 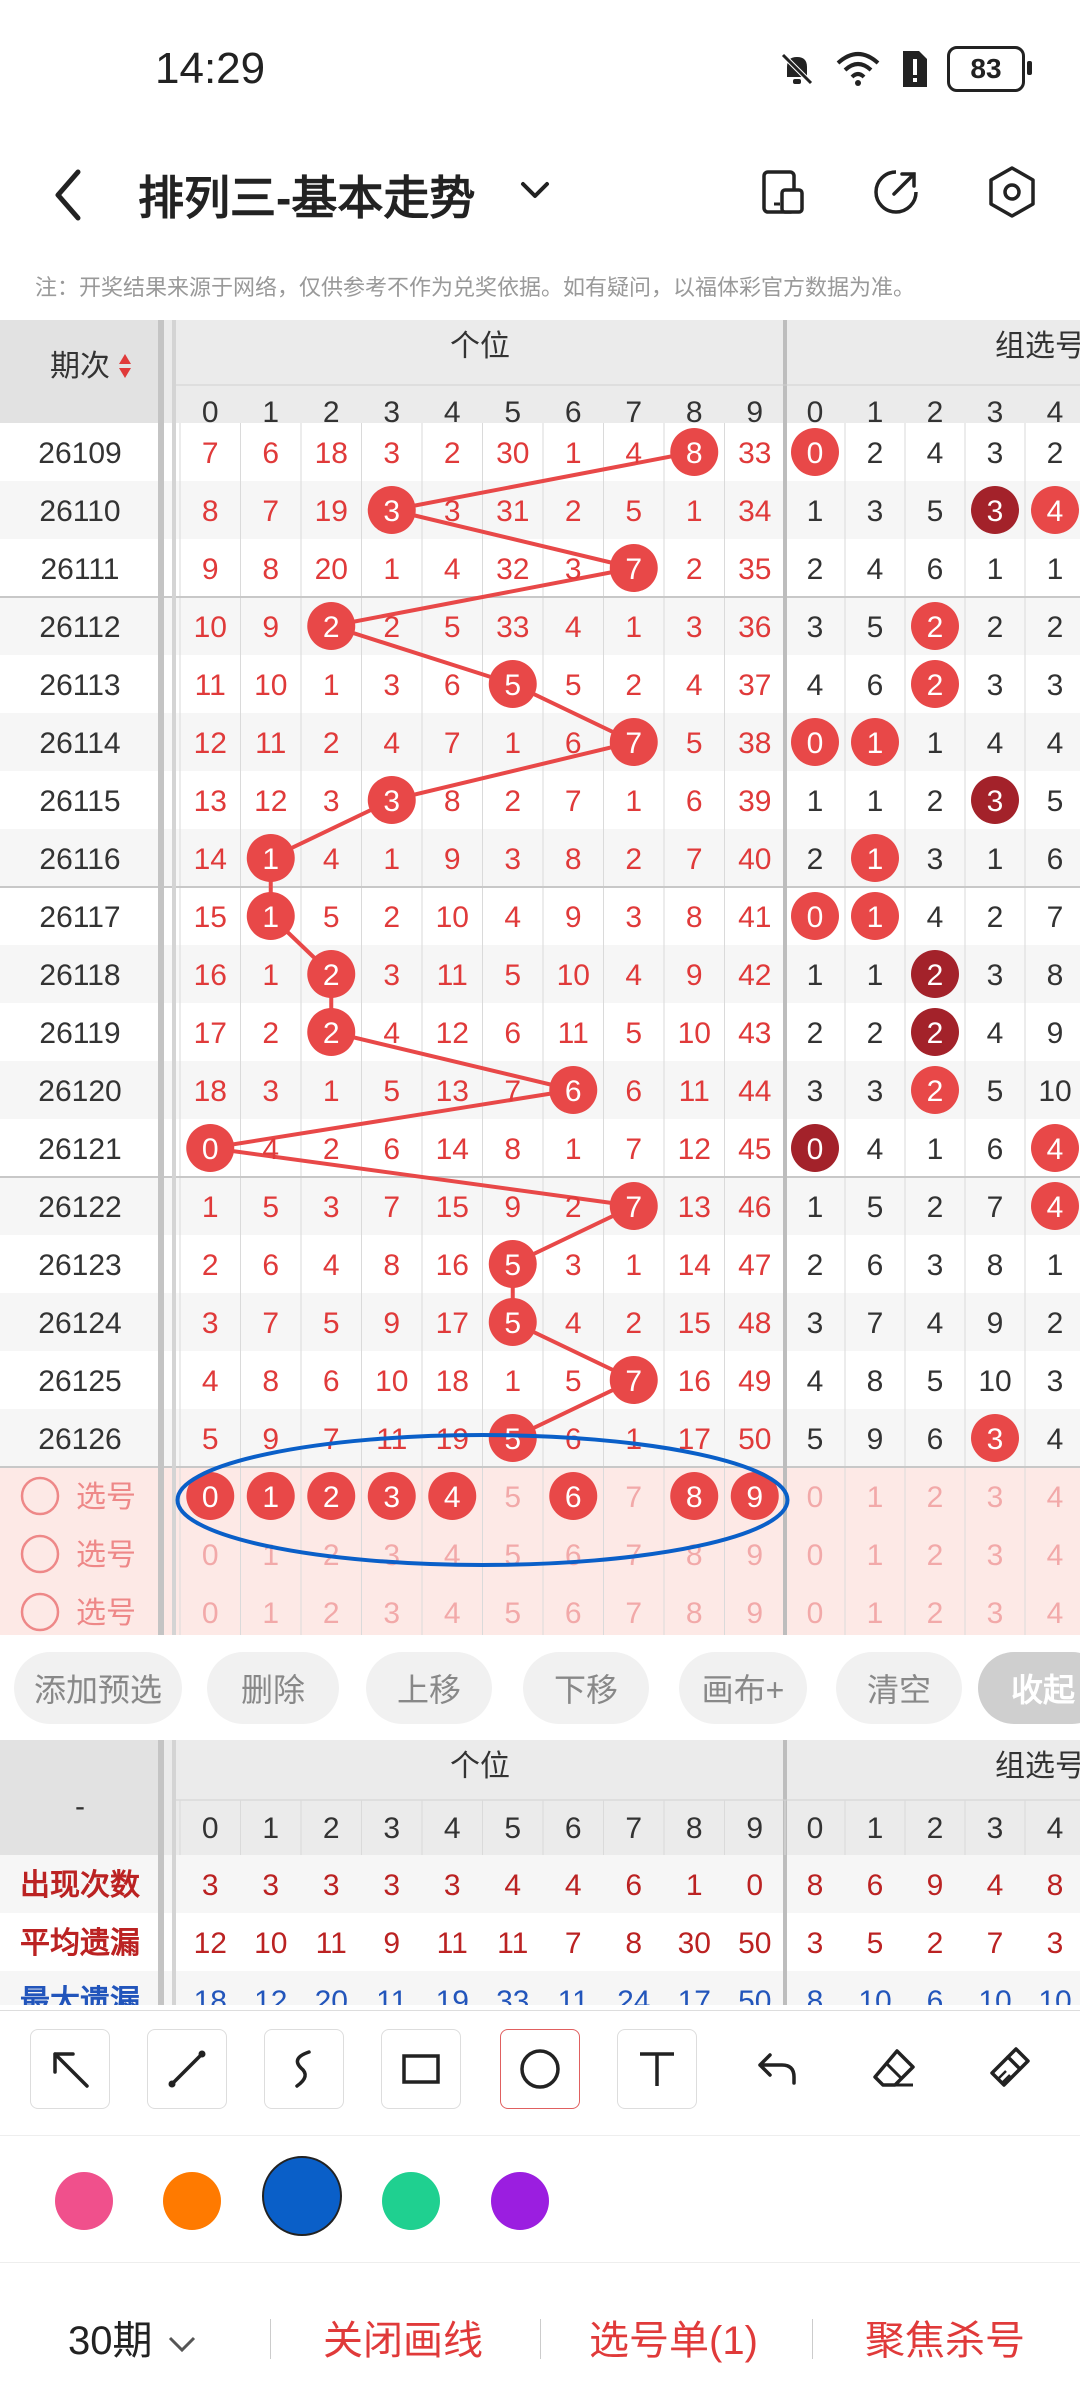 What do you see at coordinates (192, 2201) in the screenshot?
I see `color-orange-swatch` at bounding box center [192, 2201].